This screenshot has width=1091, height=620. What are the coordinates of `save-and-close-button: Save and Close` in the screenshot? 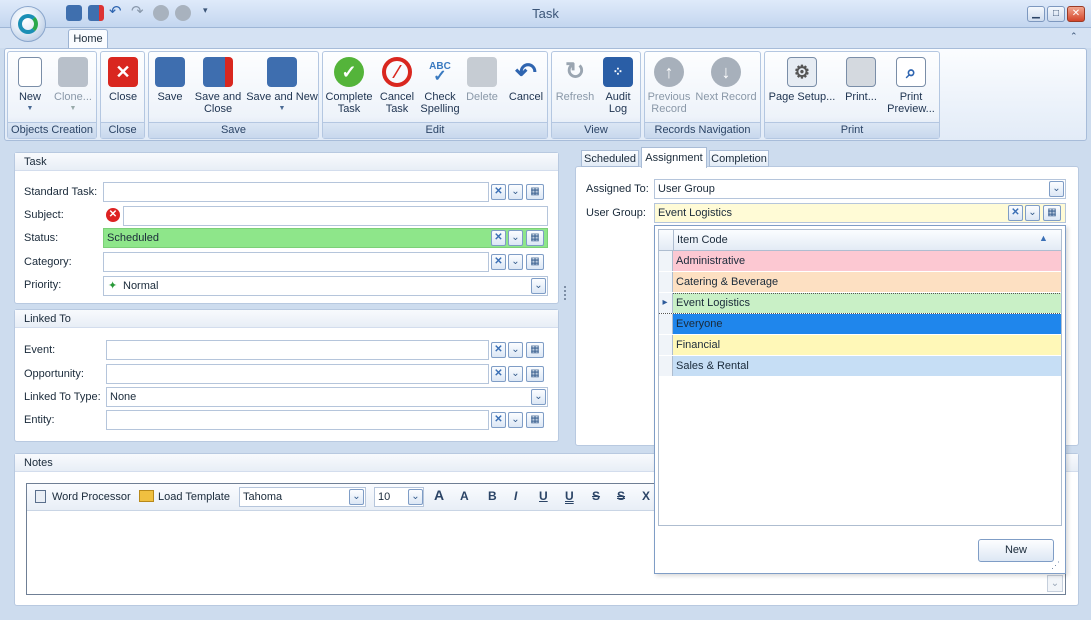 It's located at (218, 87).